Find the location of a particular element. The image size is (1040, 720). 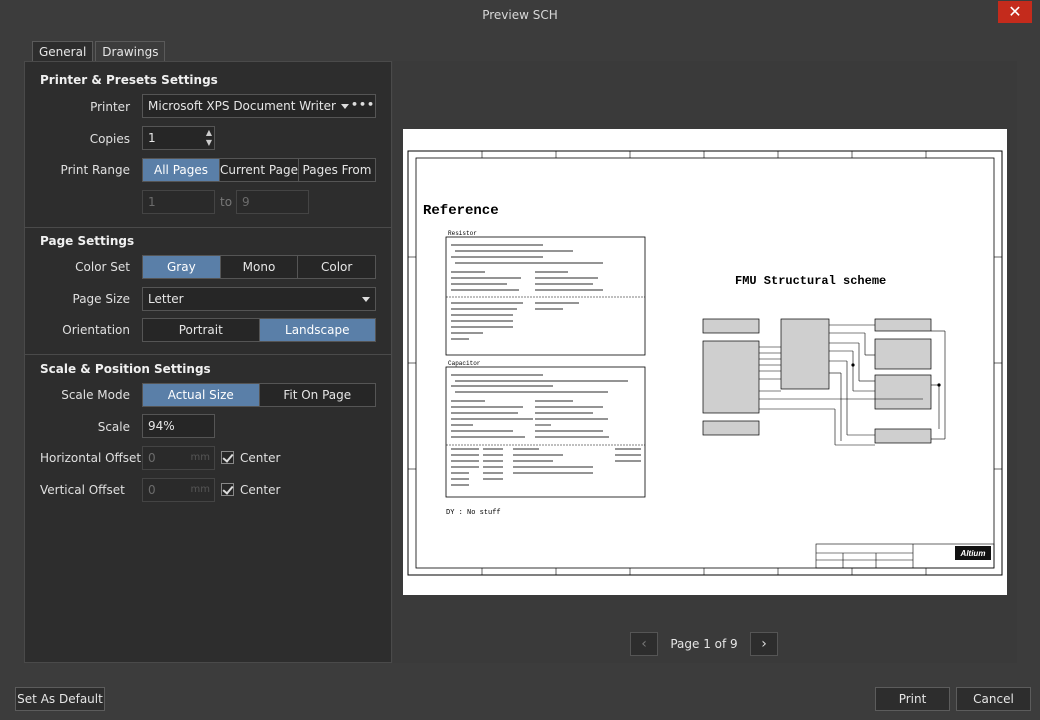

copies-label: Copies is located at coordinates (109, 139).